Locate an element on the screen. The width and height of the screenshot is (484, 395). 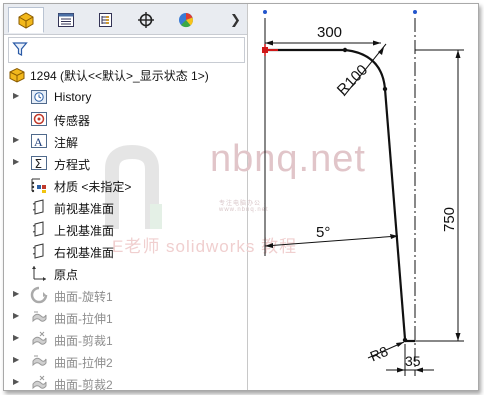
svg-text: A is located at coordinates (38, 142).